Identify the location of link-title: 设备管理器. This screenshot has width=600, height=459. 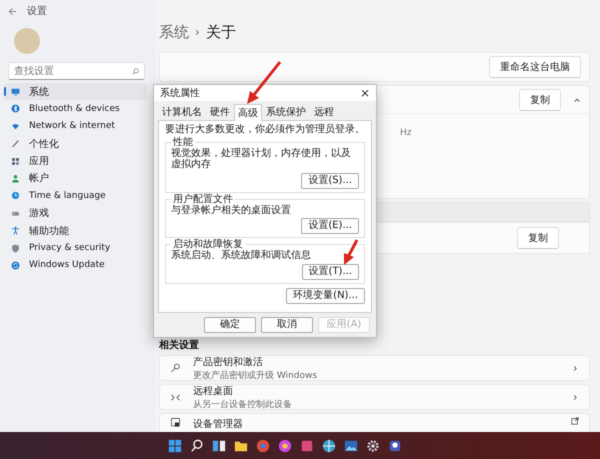
(218, 424).